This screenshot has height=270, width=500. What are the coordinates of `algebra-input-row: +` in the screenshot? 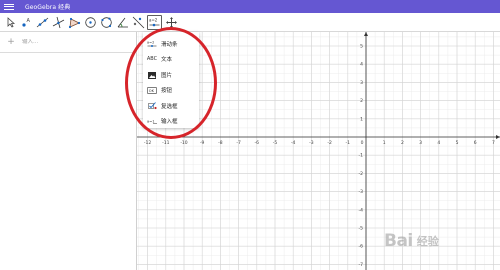 It's located at (68, 42).